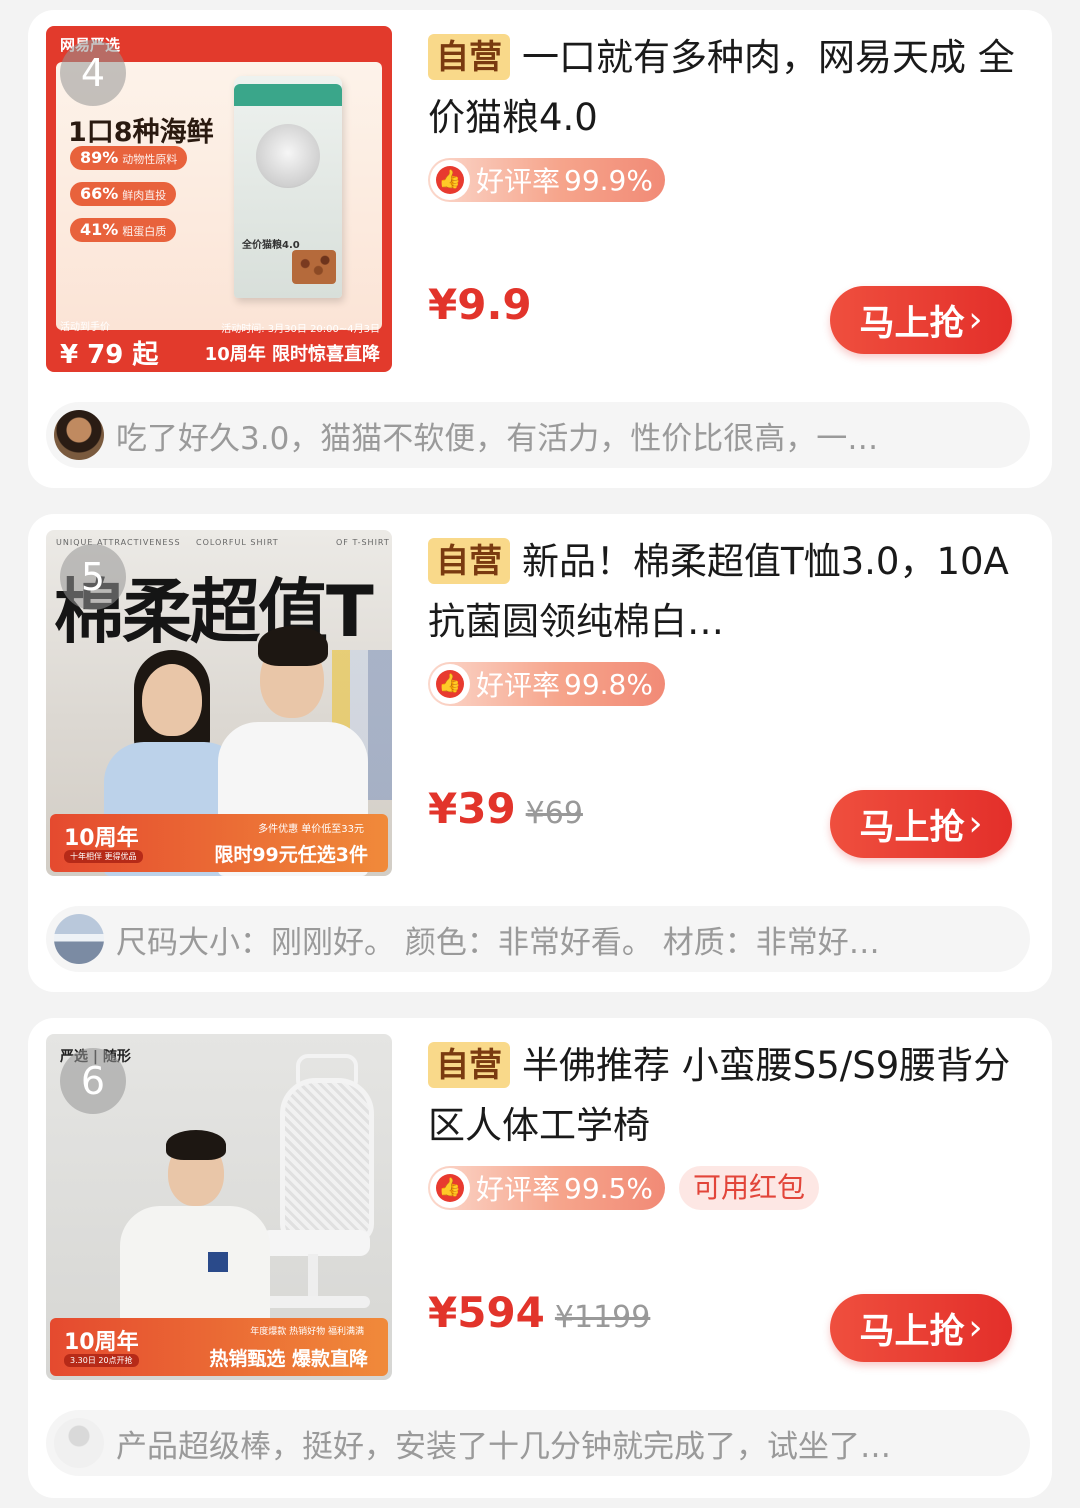  What do you see at coordinates (288, 1359) in the screenshot?
I see `promo-text: 热销甄选 爆款直降` at bounding box center [288, 1359].